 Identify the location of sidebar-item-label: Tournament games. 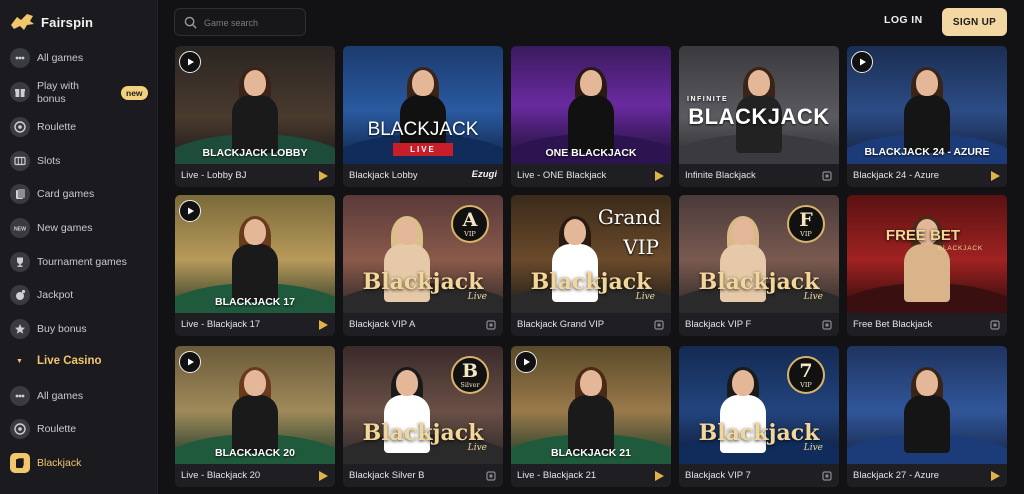
(82, 262).